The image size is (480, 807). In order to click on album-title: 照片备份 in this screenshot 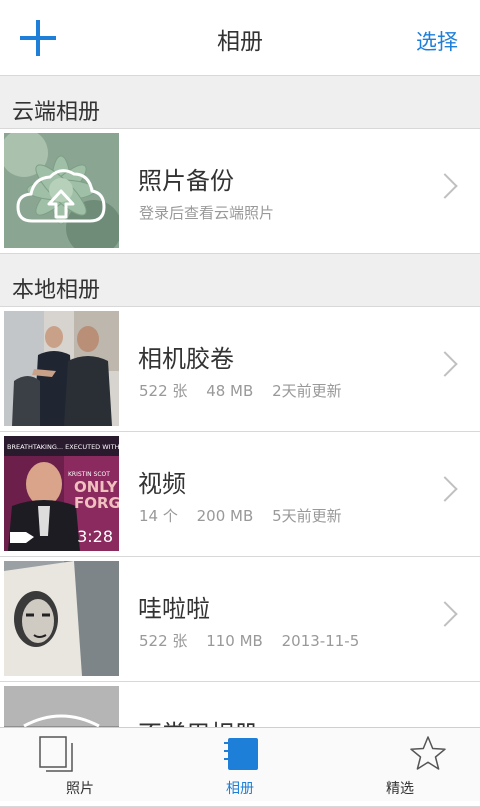, I will do `click(186, 181)`.